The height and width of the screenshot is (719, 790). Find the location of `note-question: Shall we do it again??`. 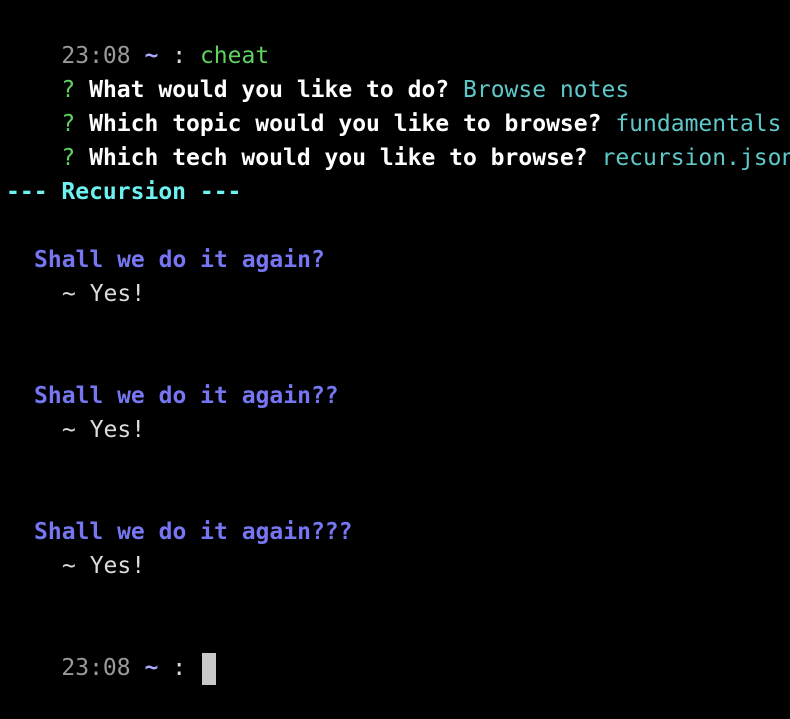

note-question: Shall we do it again?? is located at coordinates (186, 396).